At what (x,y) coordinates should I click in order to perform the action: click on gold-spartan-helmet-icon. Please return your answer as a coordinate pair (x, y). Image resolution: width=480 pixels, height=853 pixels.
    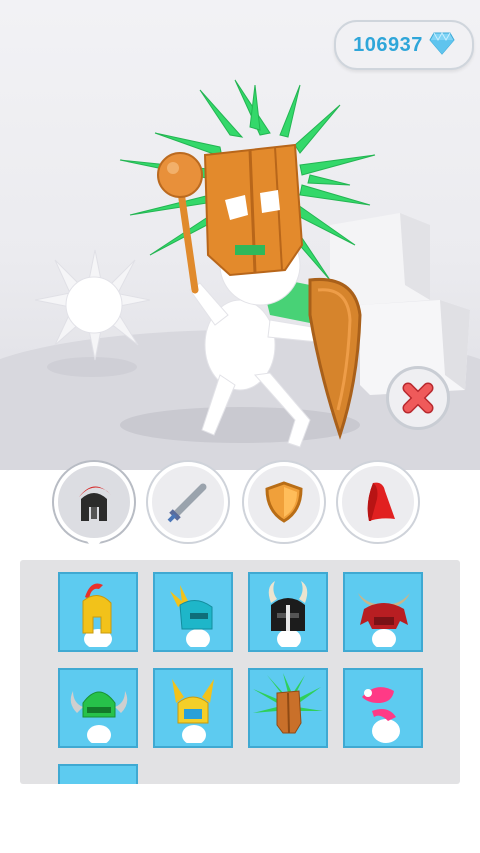
    Looking at the image, I should click on (97, 615).